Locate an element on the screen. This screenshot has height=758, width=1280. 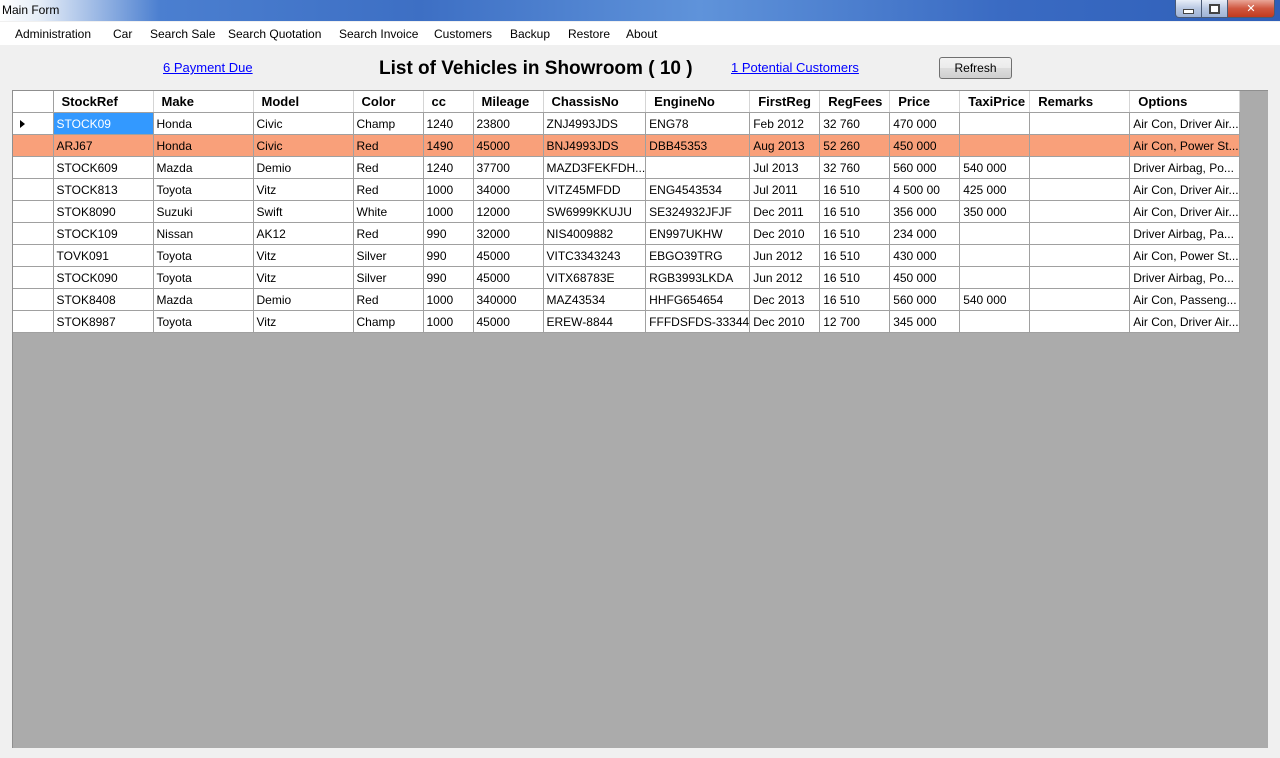
menu-backup: Backup is located at coordinates (530, 34).